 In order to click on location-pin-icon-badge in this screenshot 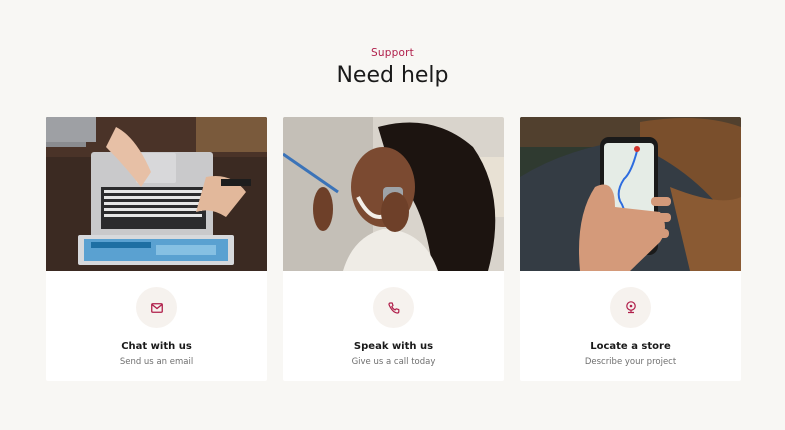, I will do `click(630, 307)`.